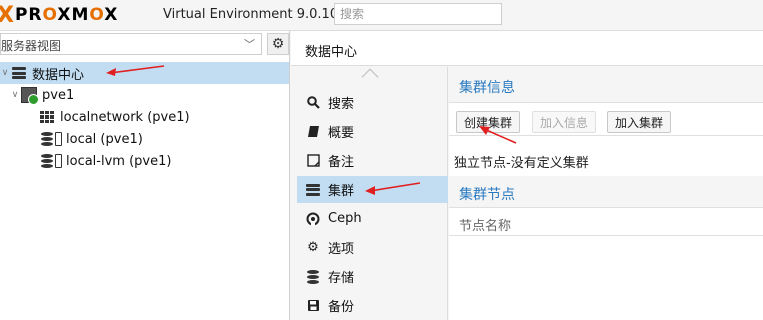  What do you see at coordinates (487, 88) in the screenshot?
I see `panel-title: 集群信息` at bounding box center [487, 88].